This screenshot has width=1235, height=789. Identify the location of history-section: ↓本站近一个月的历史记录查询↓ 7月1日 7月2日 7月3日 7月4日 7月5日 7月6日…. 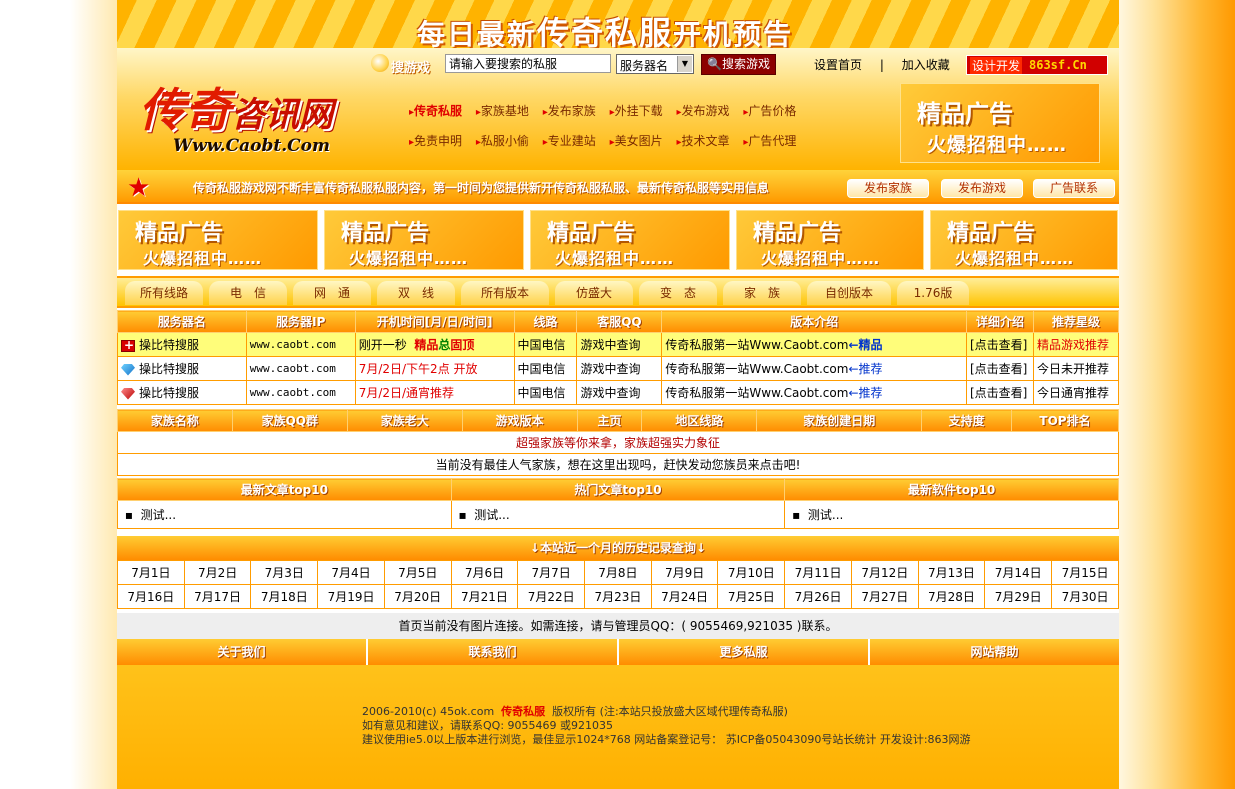
(618, 572).